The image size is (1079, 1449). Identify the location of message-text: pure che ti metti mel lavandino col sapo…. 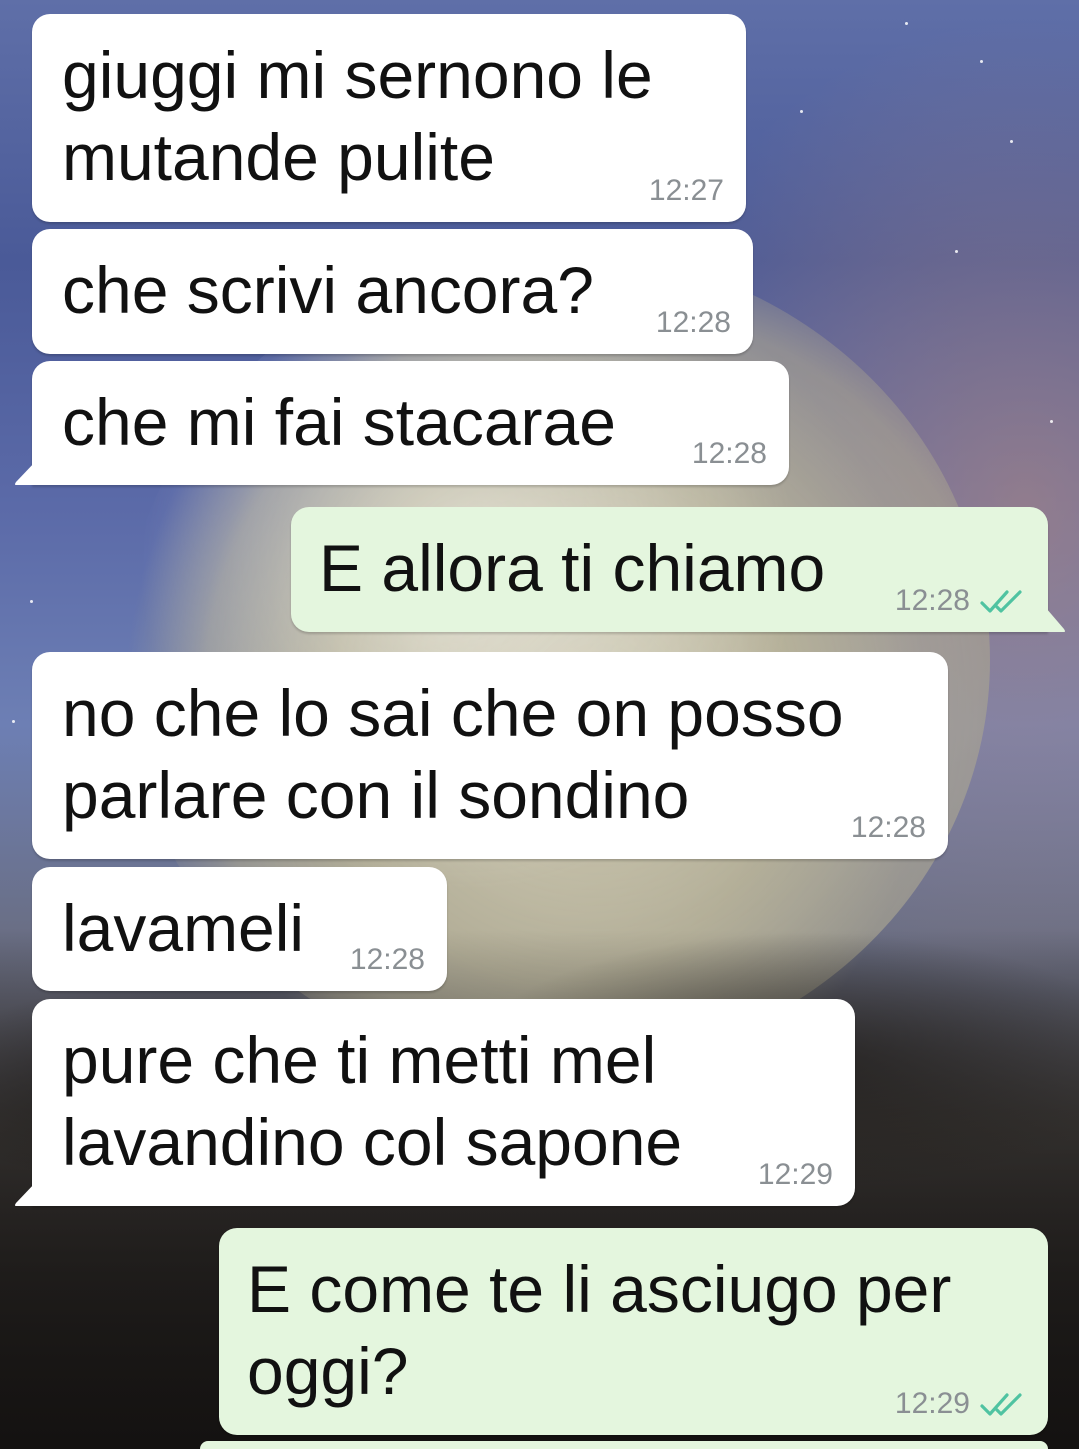
(372, 1101).